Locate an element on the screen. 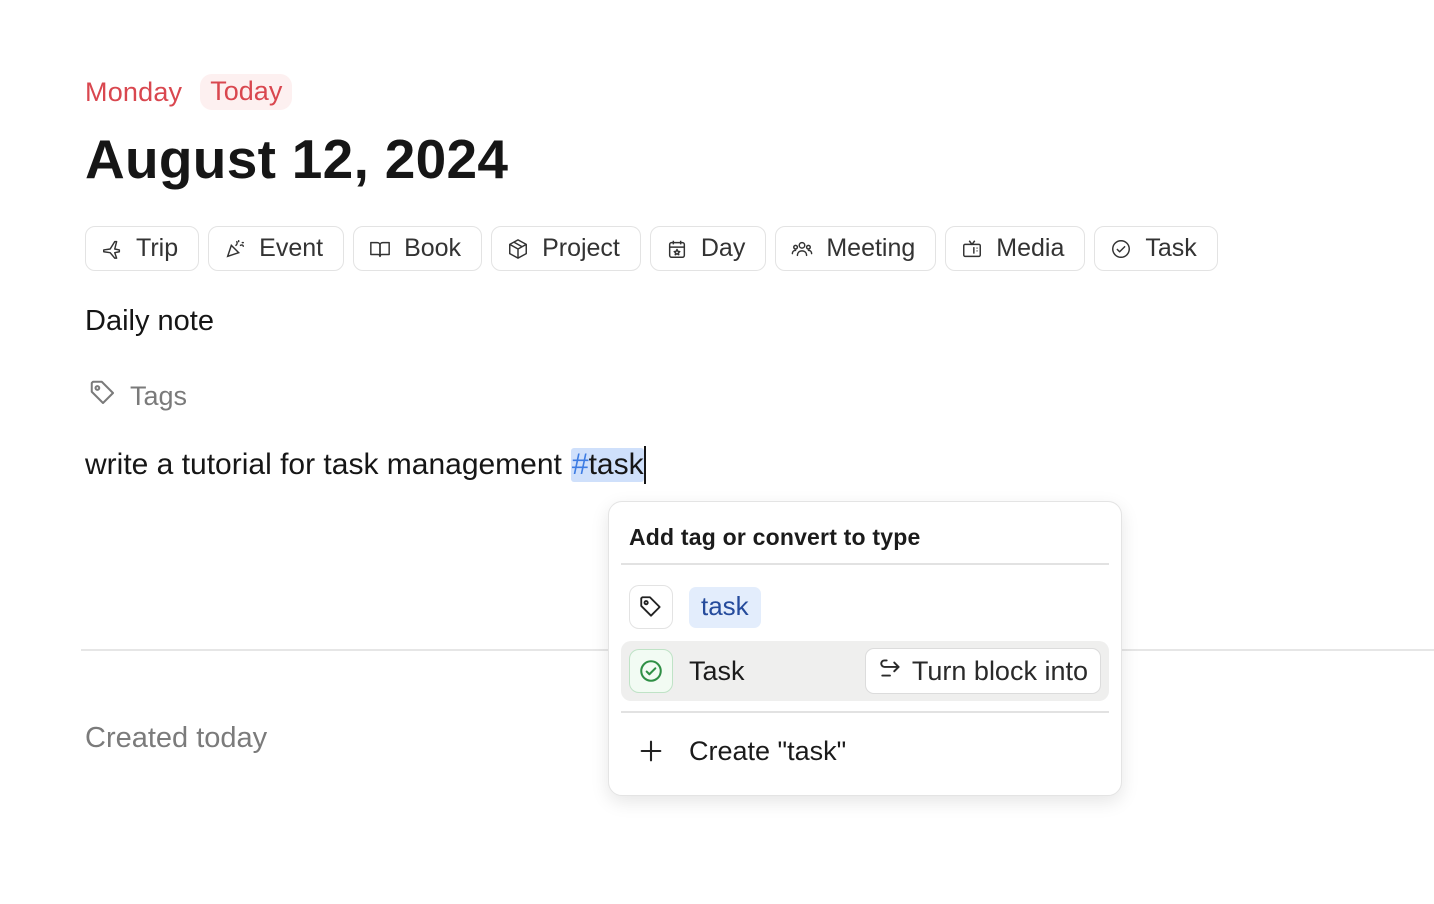 The image size is (1434, 904). people-icon is located at coordinates (802, 249).